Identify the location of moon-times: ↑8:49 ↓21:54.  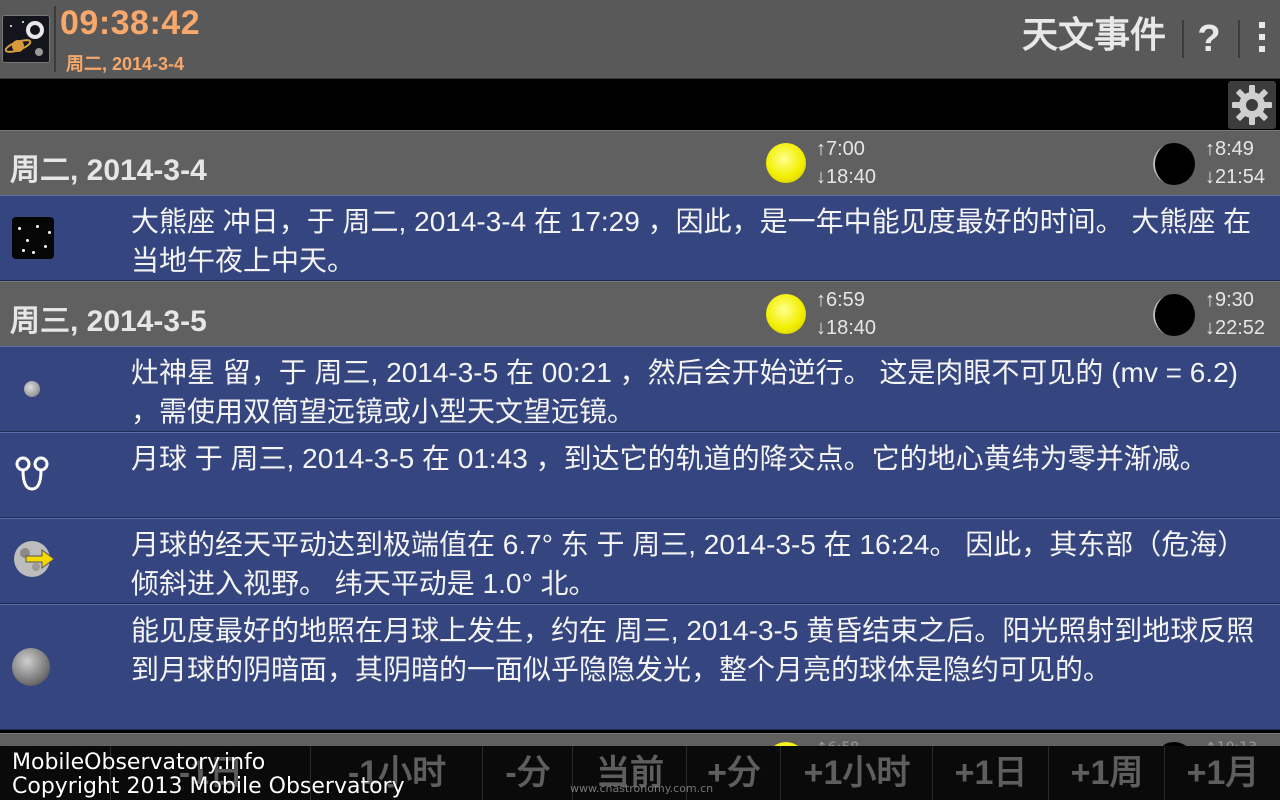
(1235, 163).